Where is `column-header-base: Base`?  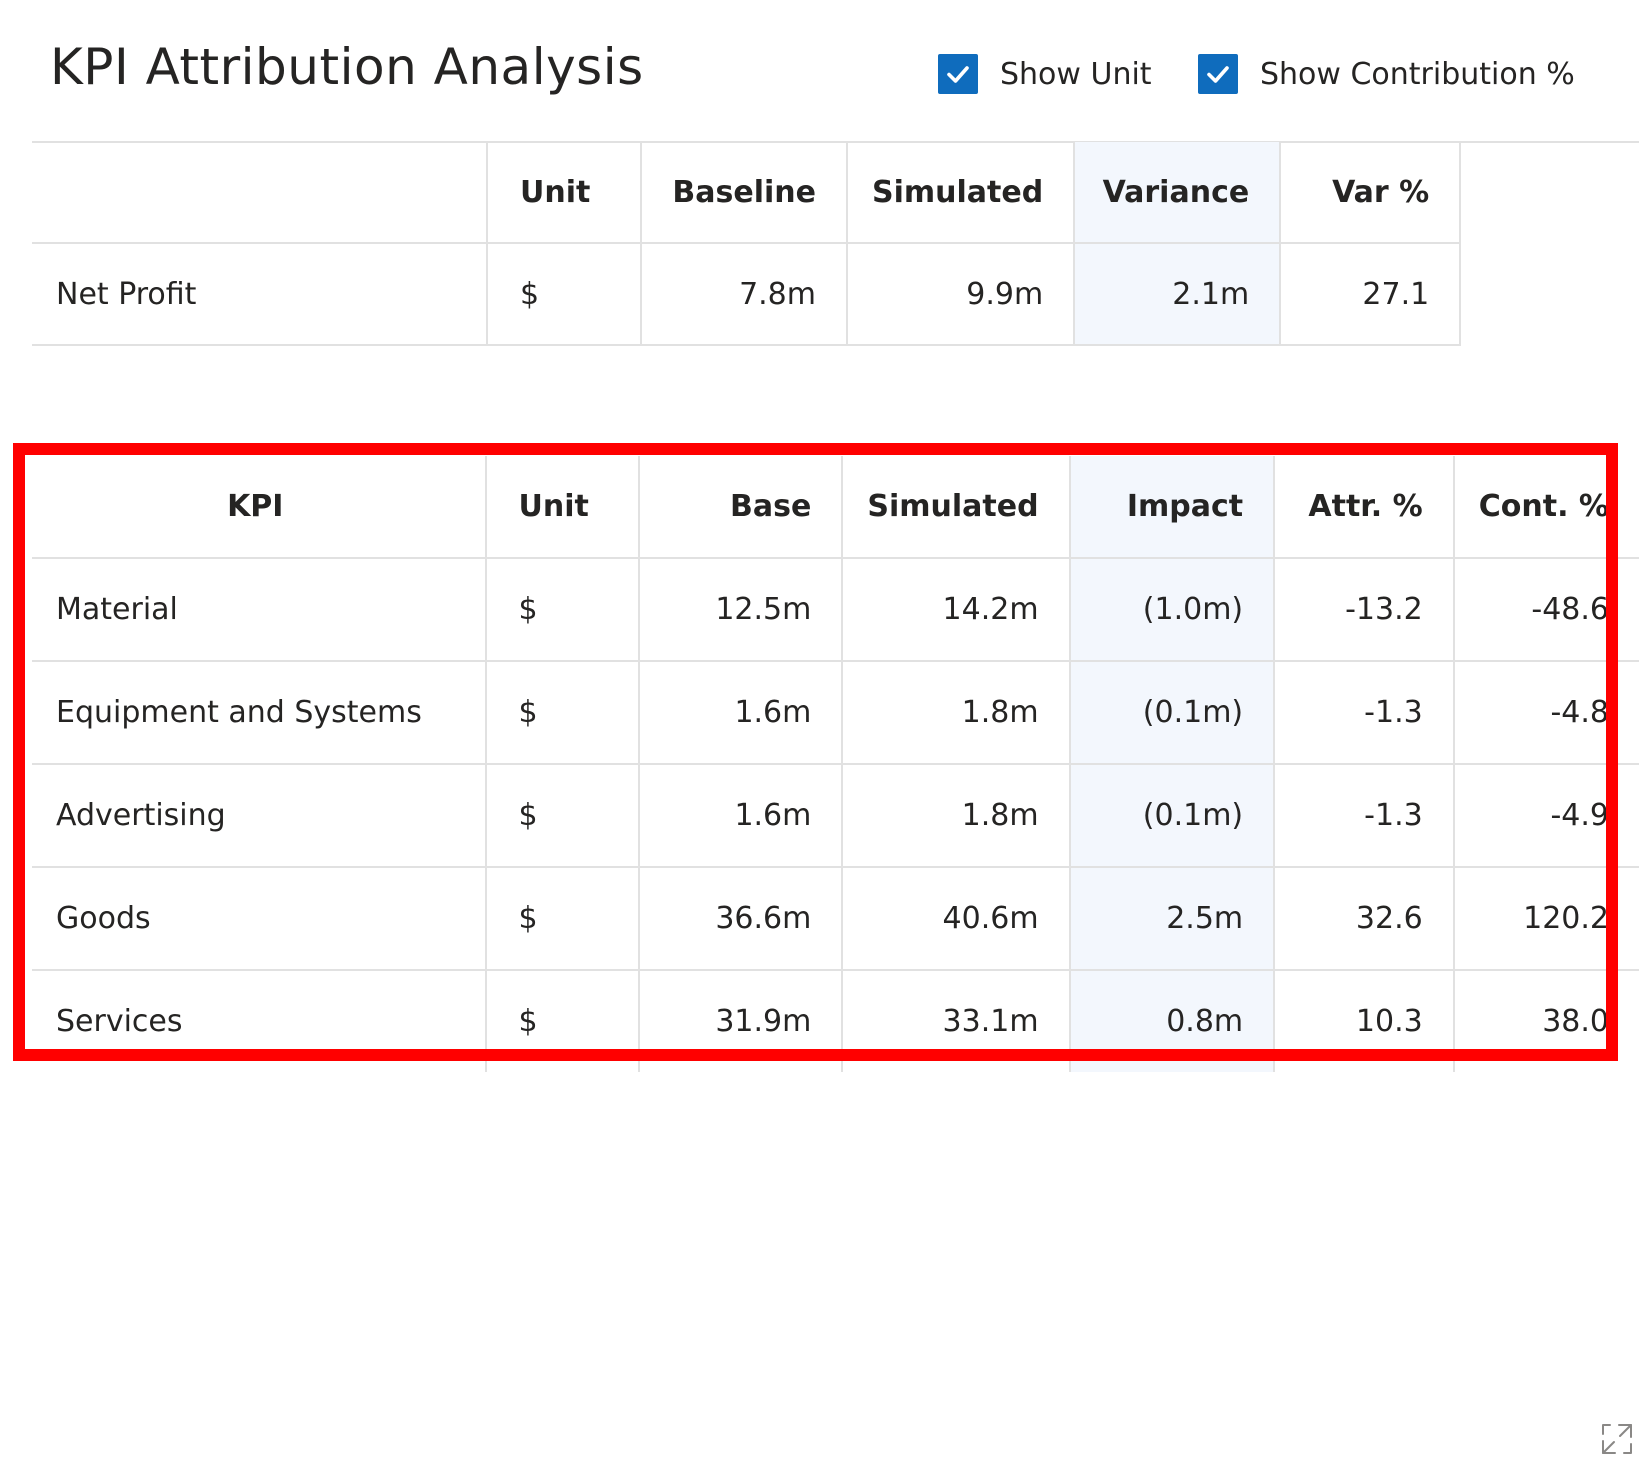
column-header-base: Base is located at coordinates (740, 507).